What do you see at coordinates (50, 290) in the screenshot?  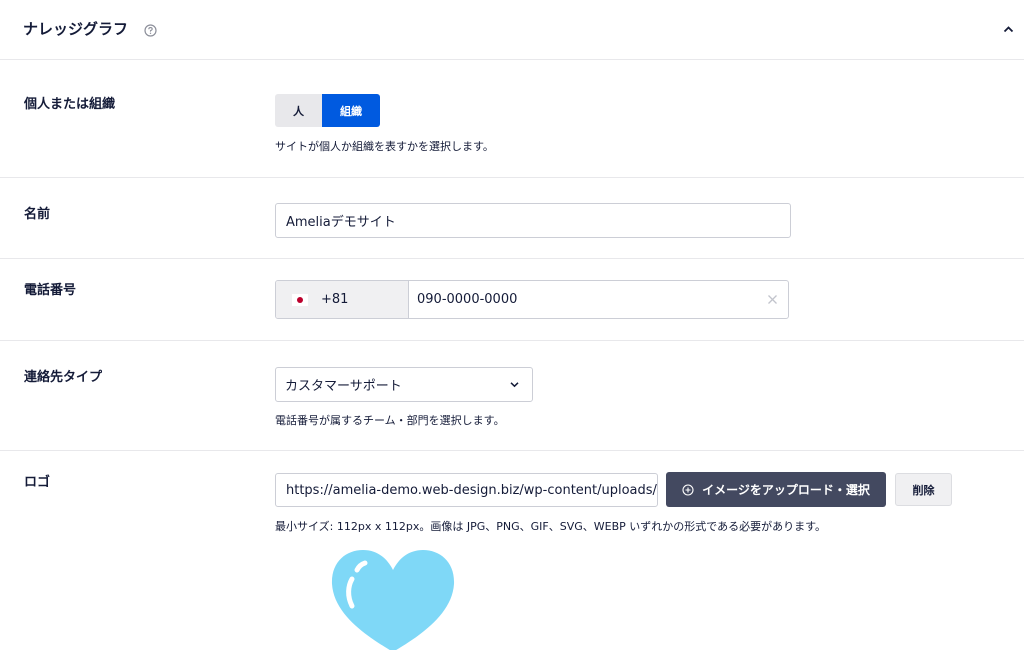 I see `phone-label: 電話番号` at bounding box center [50, 290].